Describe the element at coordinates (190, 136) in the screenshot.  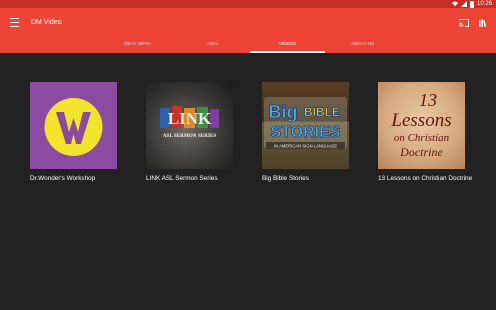
I see `link-logo-subtext: ASL SERMON SERIES` at that location.